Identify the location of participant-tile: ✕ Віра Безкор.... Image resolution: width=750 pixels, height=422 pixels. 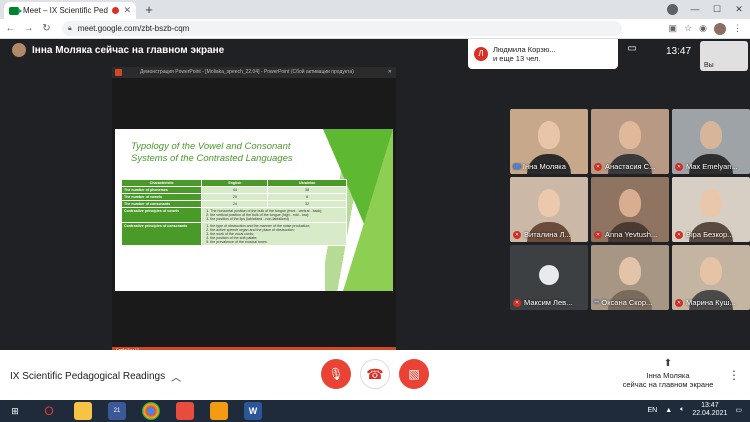
(711, 209).